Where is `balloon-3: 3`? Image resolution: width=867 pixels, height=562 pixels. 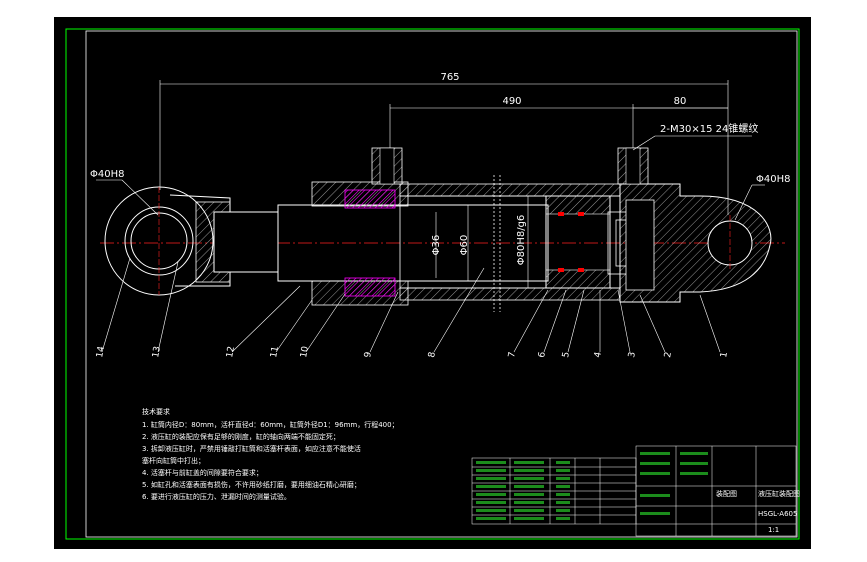
balloon-3: 3 is located at coordinates (632, 354).